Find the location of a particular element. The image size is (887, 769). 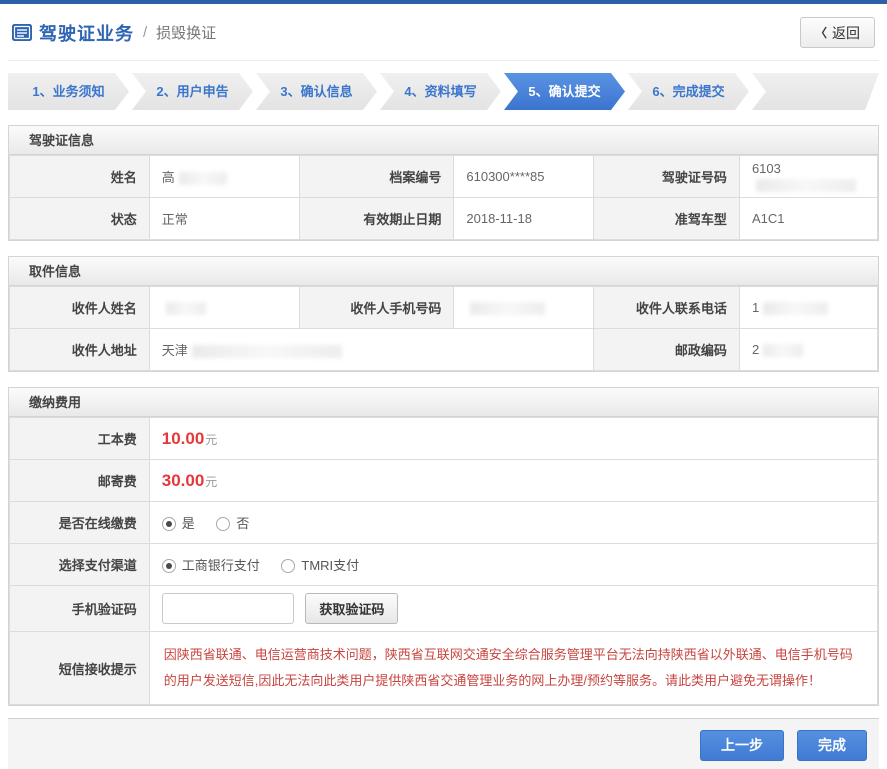

postal-code-value: 2 is located at coordinates (755, 349).